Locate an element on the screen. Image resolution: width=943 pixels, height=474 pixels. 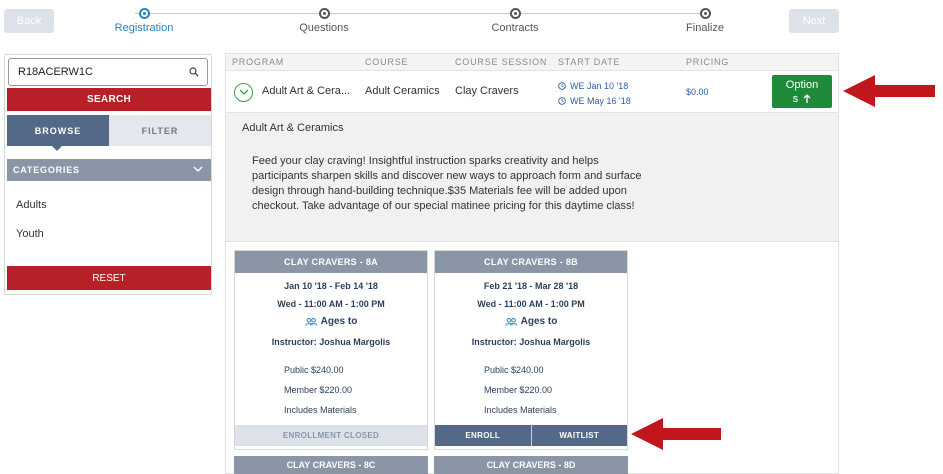
row-course: Adult Ceramics is located at coordinates (402, 91).